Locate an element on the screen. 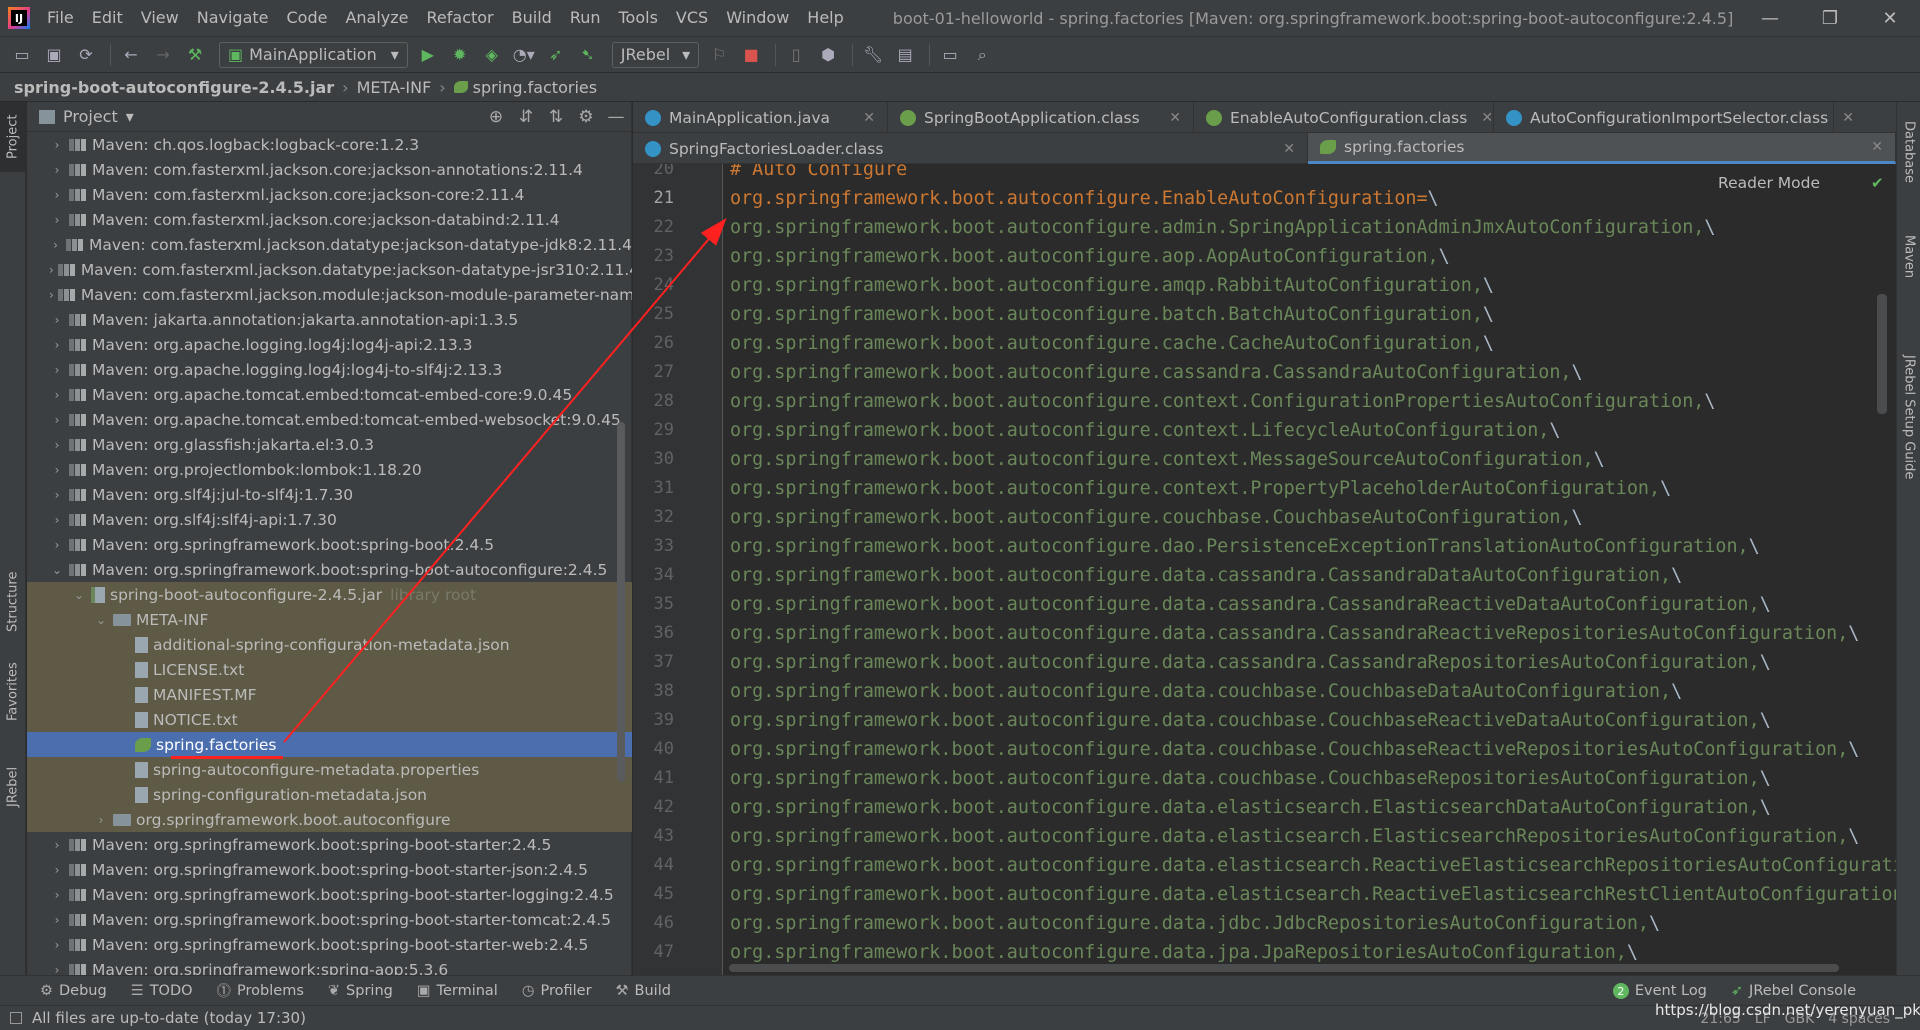  tool-window-debug: ⚙ Debug is located at coordinates (73, 991).